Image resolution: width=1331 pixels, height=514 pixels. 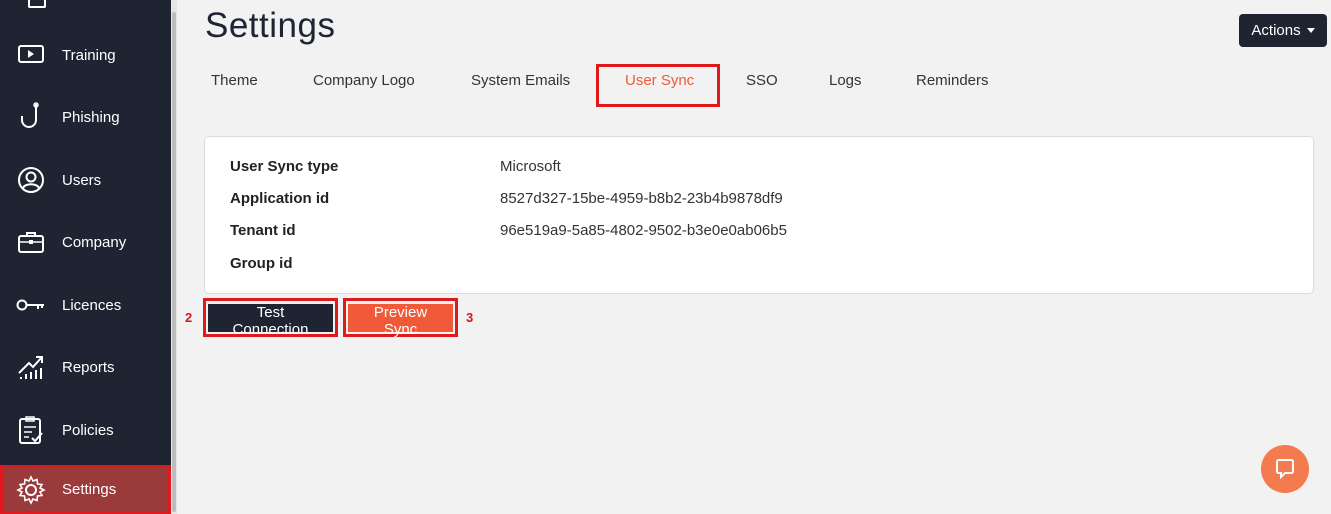 I want to click on sidebar-item-settings: Settings, so click(x=85, y=489).